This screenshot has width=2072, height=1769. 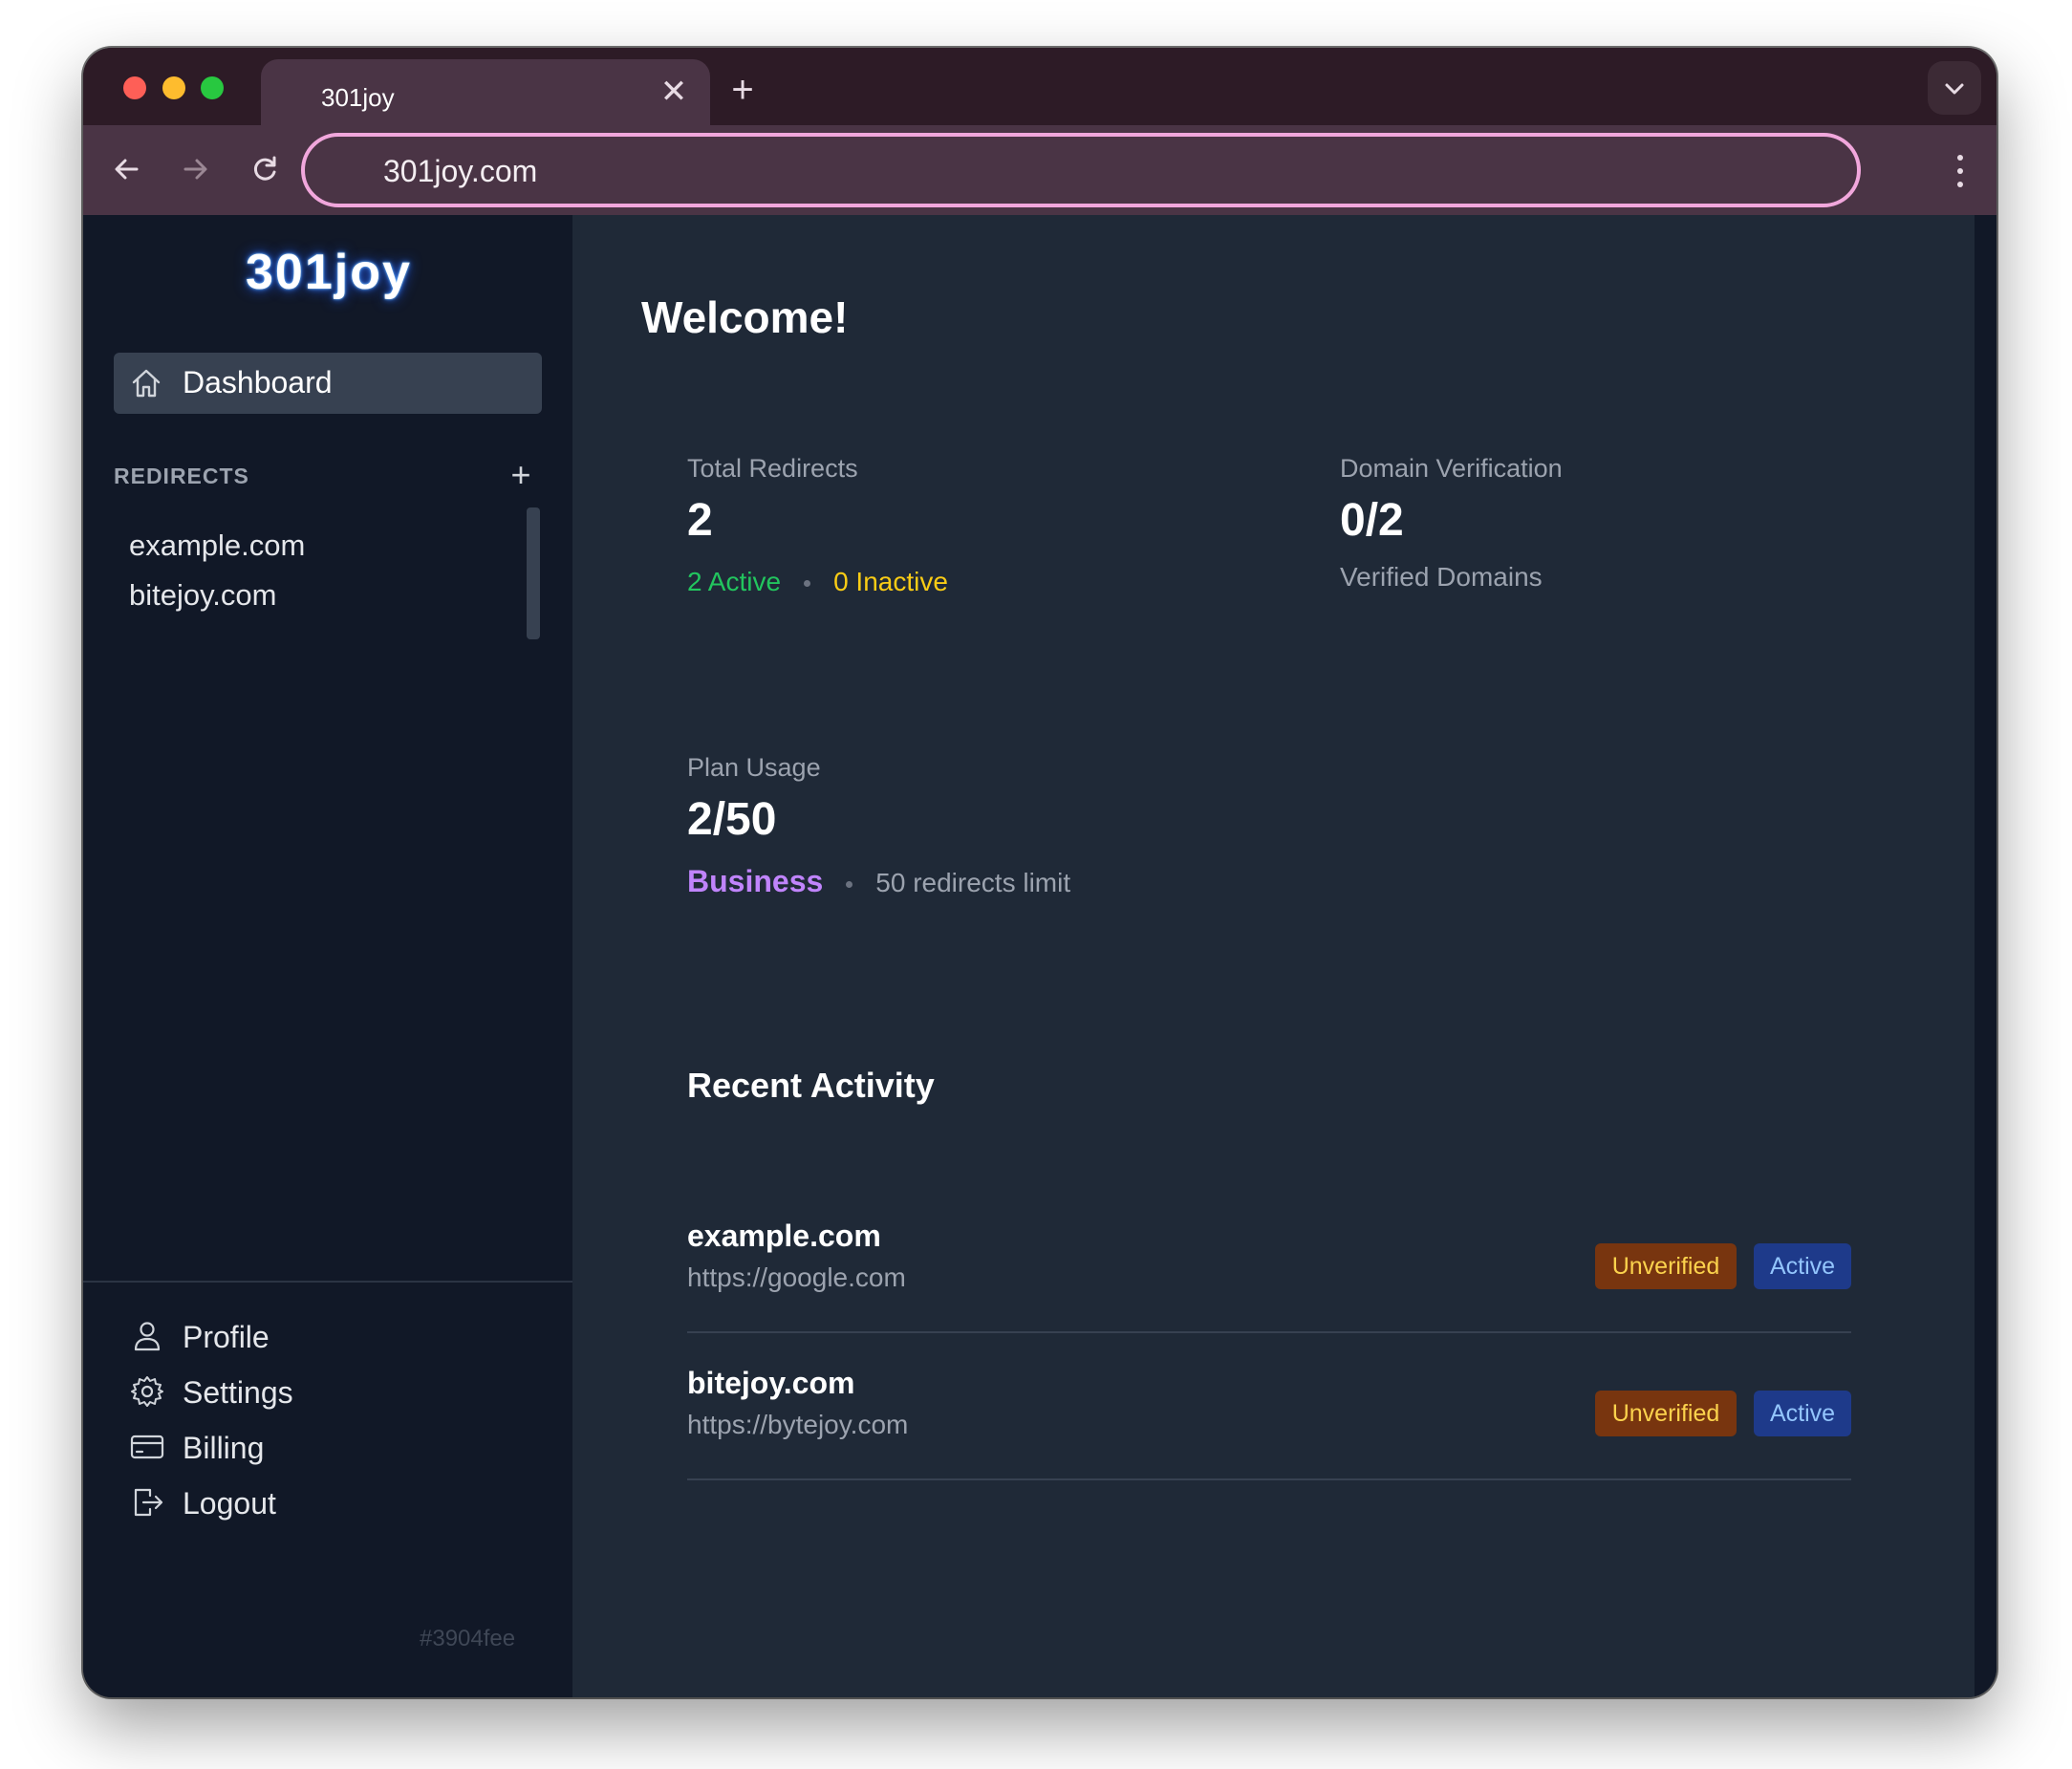 I want to click on browser-menu-button, so click(x=1960, y=171).